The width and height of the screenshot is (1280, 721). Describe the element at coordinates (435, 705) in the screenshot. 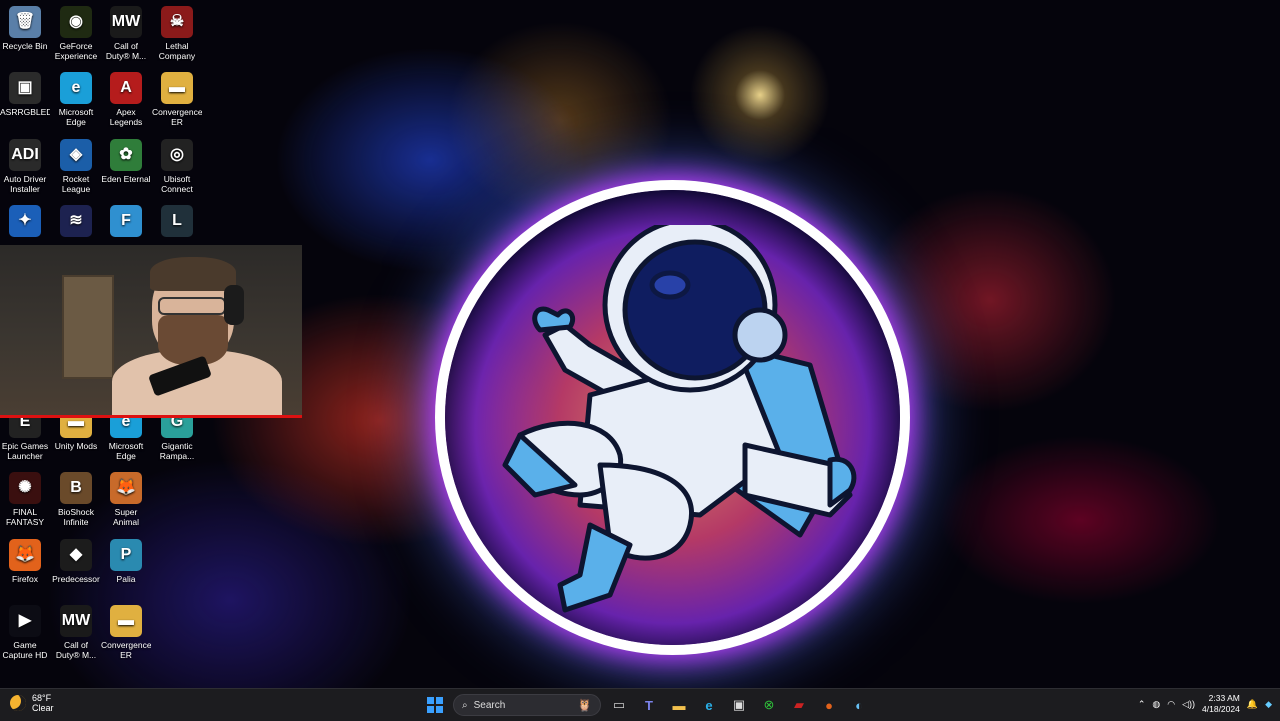

I see `start-button` at that location.